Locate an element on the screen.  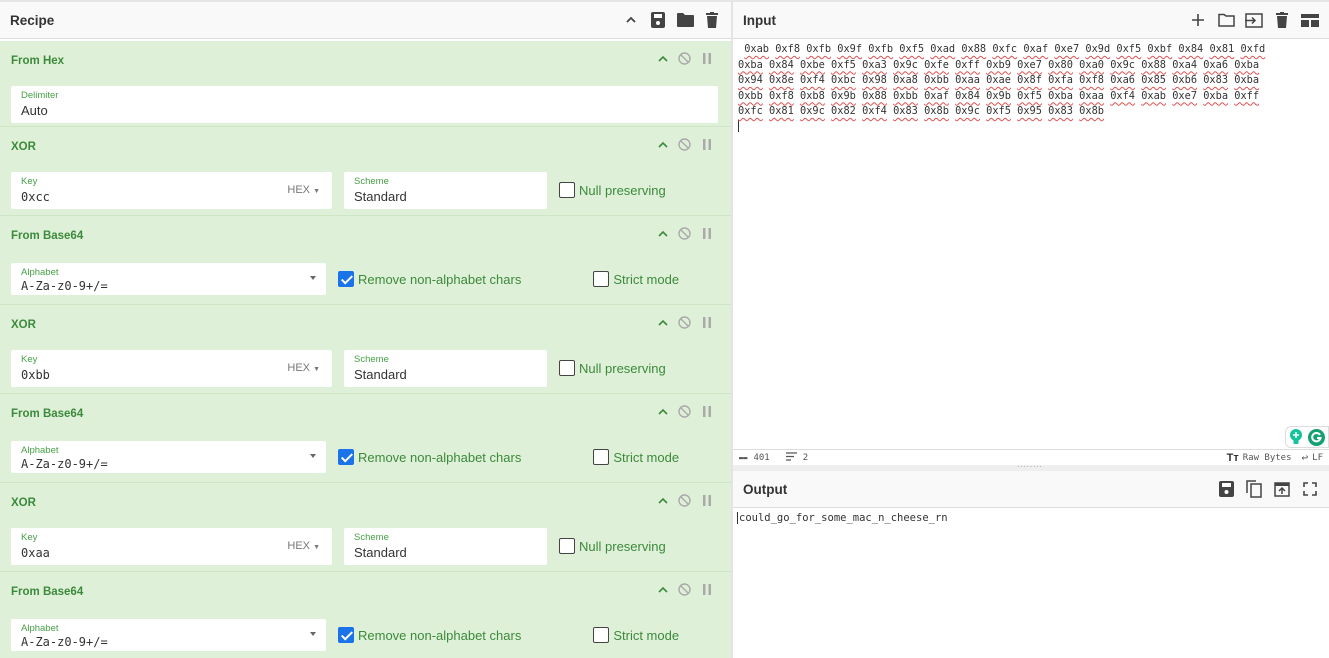
eol-selector: ↩ LF is located at coordinates (1312, 457).